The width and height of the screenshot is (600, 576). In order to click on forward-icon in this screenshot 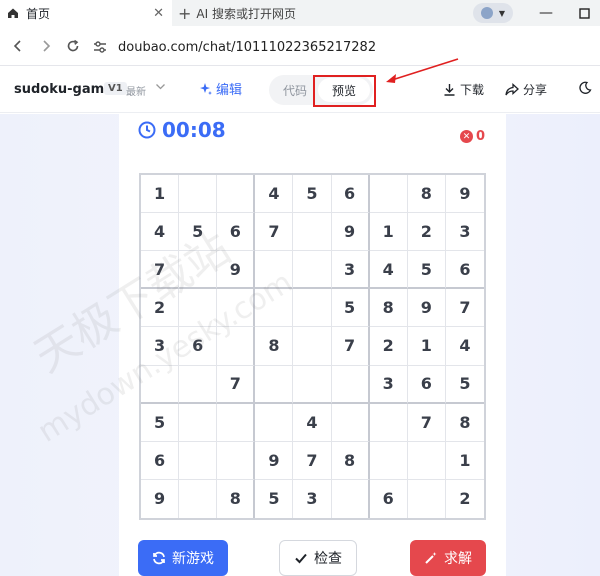, I will do `click(46, 46)`.